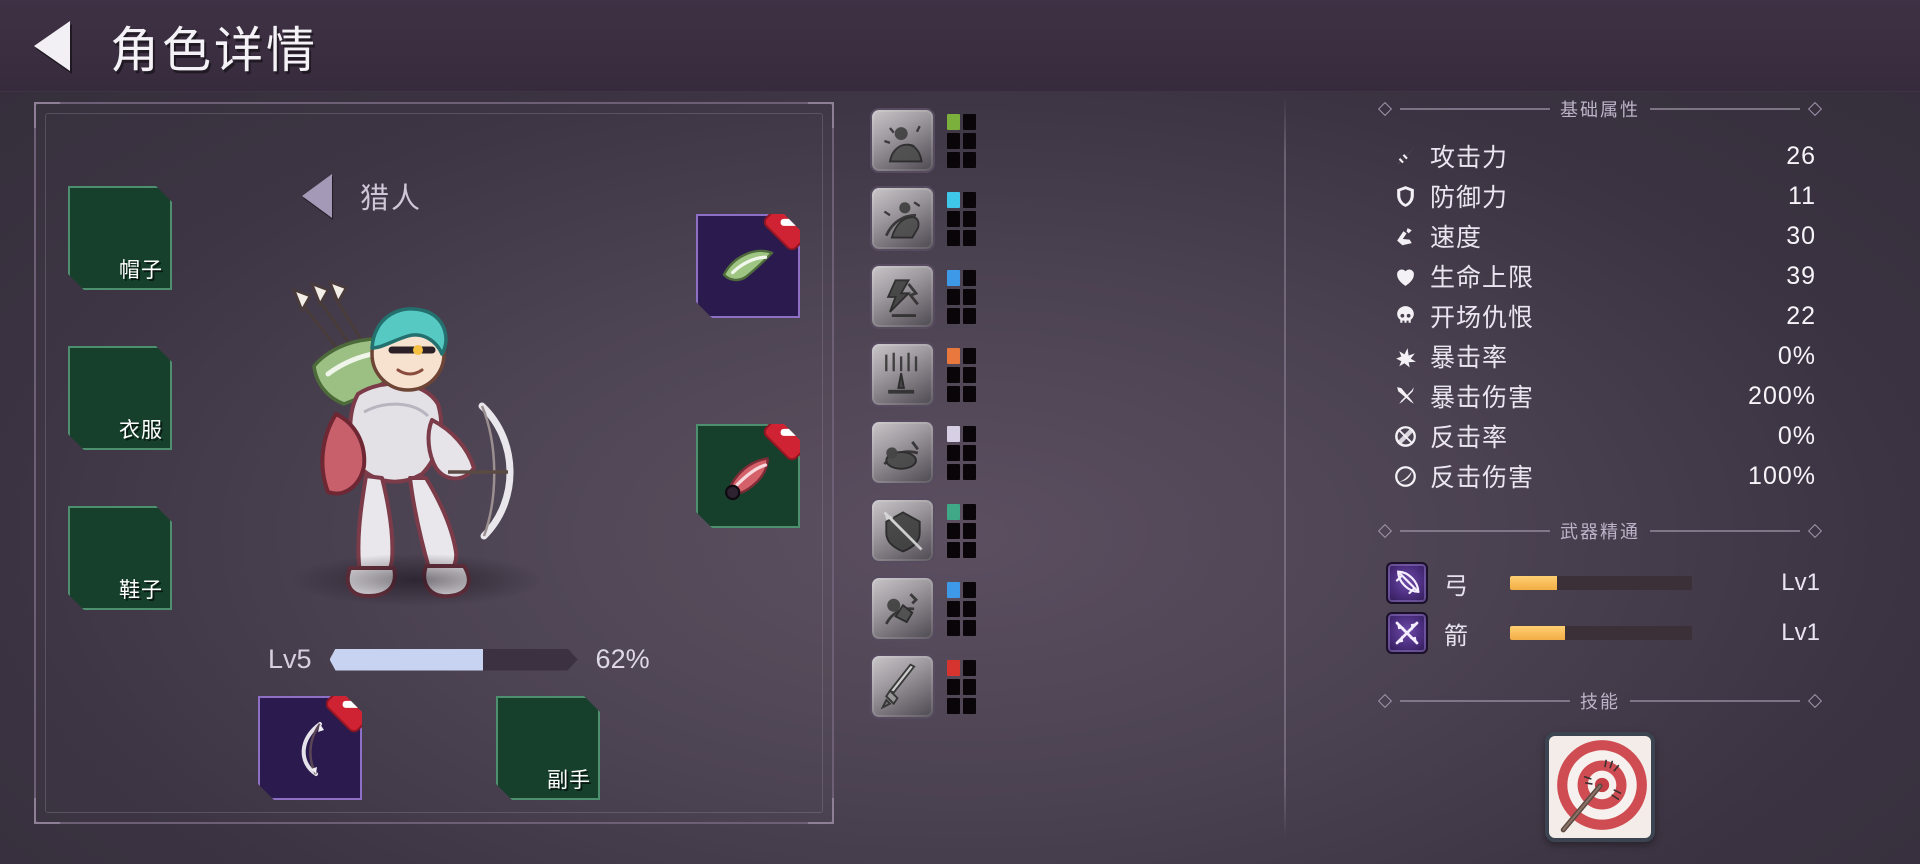 The height and width of the screenshot is (864, 1920). Describe the element at coordinates (1475, 109) in the screenshot. I see `divider-line-left` at that location.